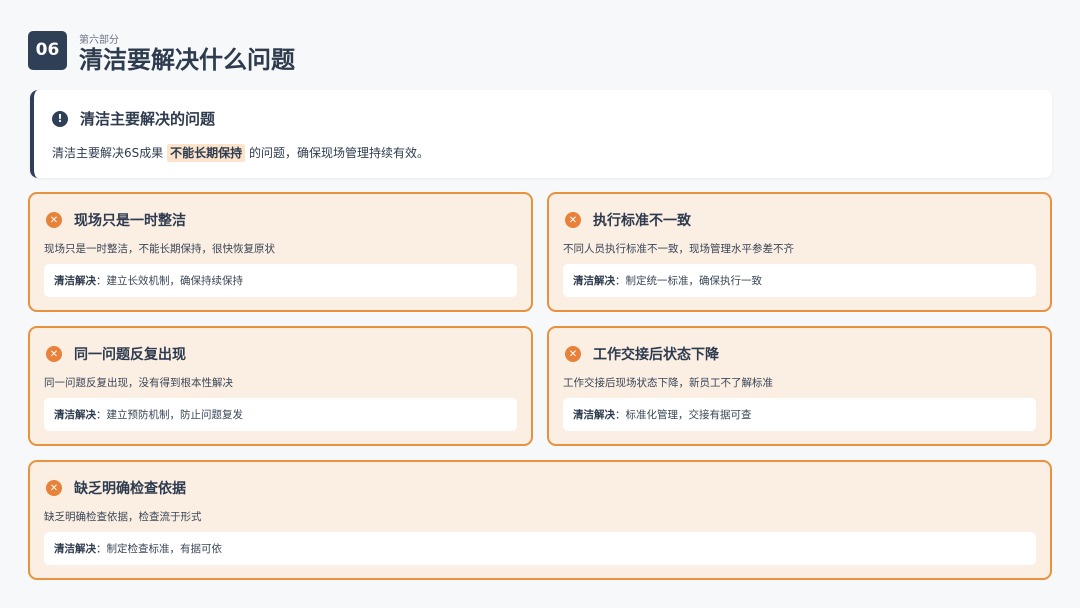 The image size is (1080, 608). What do you see at coordinates (169, 415) in the screenshot?
I see `solution-text: ：建立预防机制，防止问题复发` at bounding box center [169, 415].